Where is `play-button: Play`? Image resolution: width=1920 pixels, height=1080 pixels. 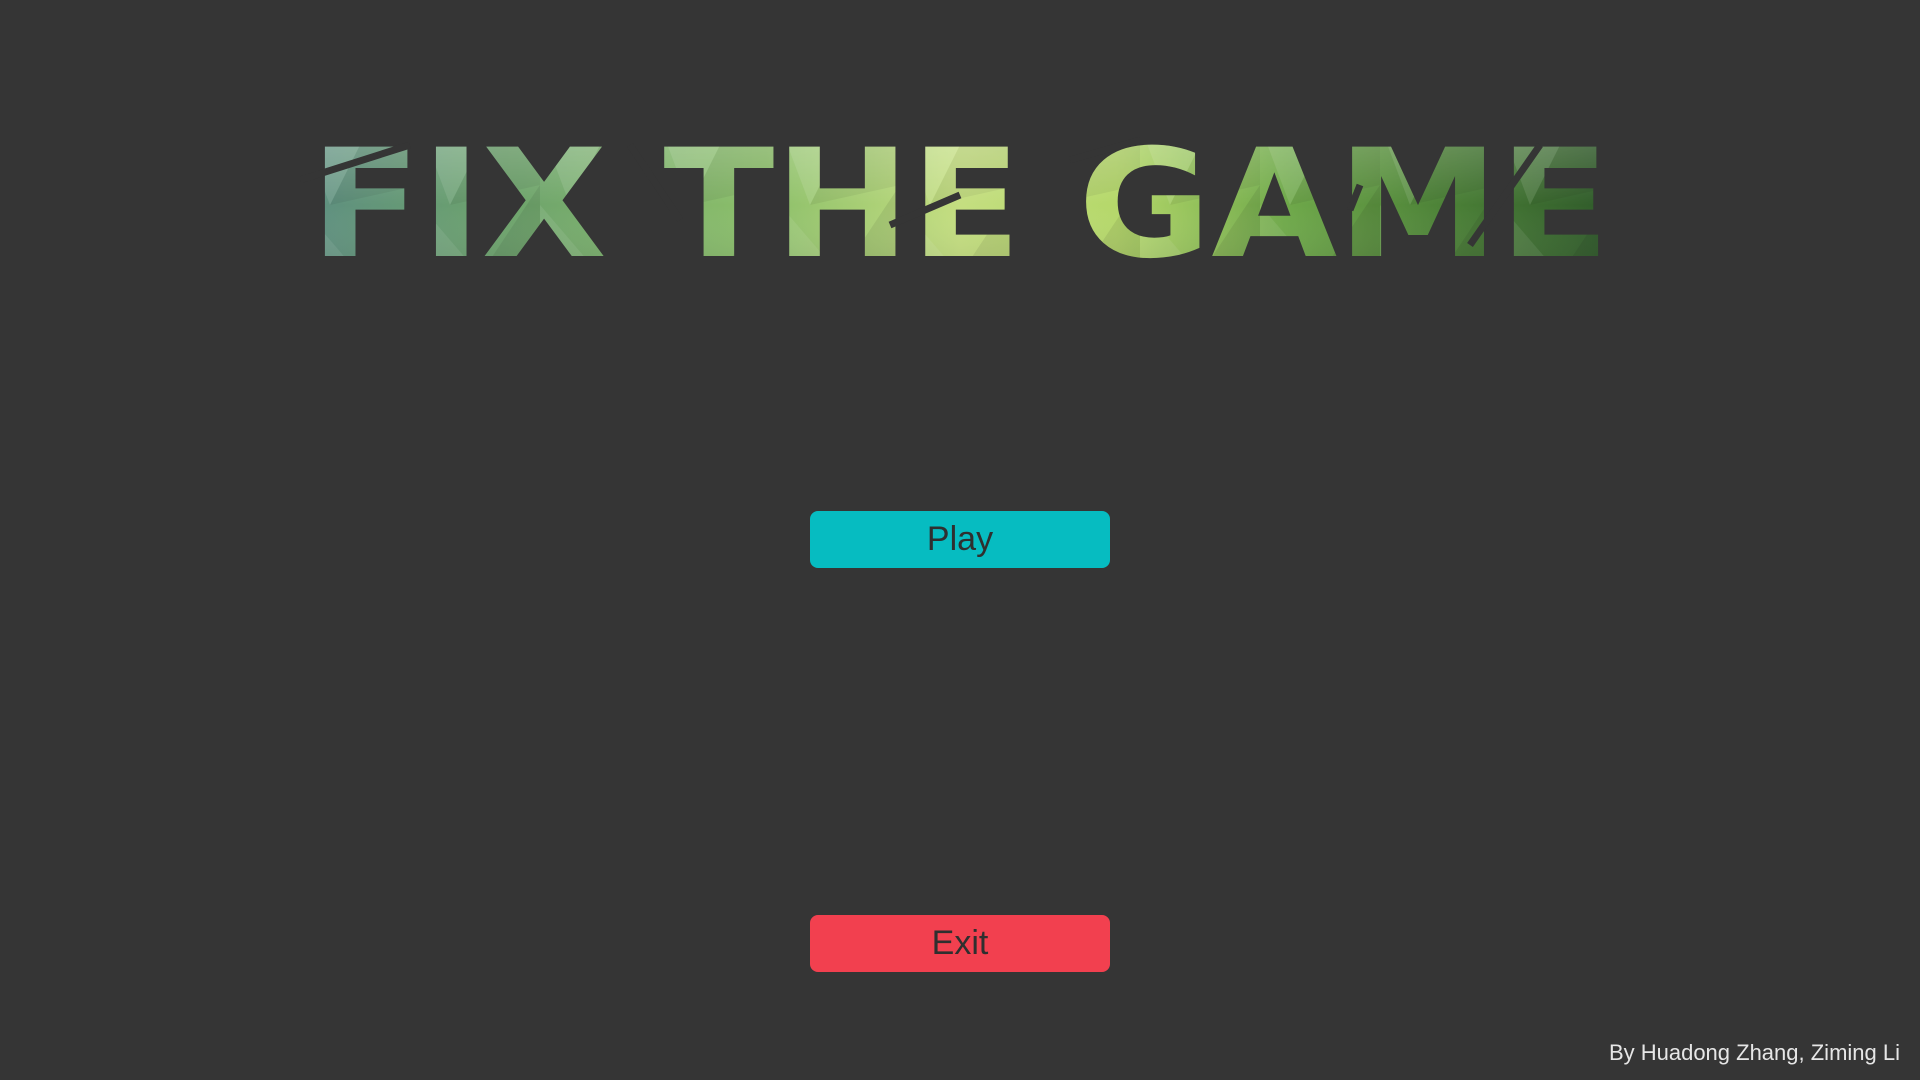 play-button: Play is located at coordinates (960, 539).